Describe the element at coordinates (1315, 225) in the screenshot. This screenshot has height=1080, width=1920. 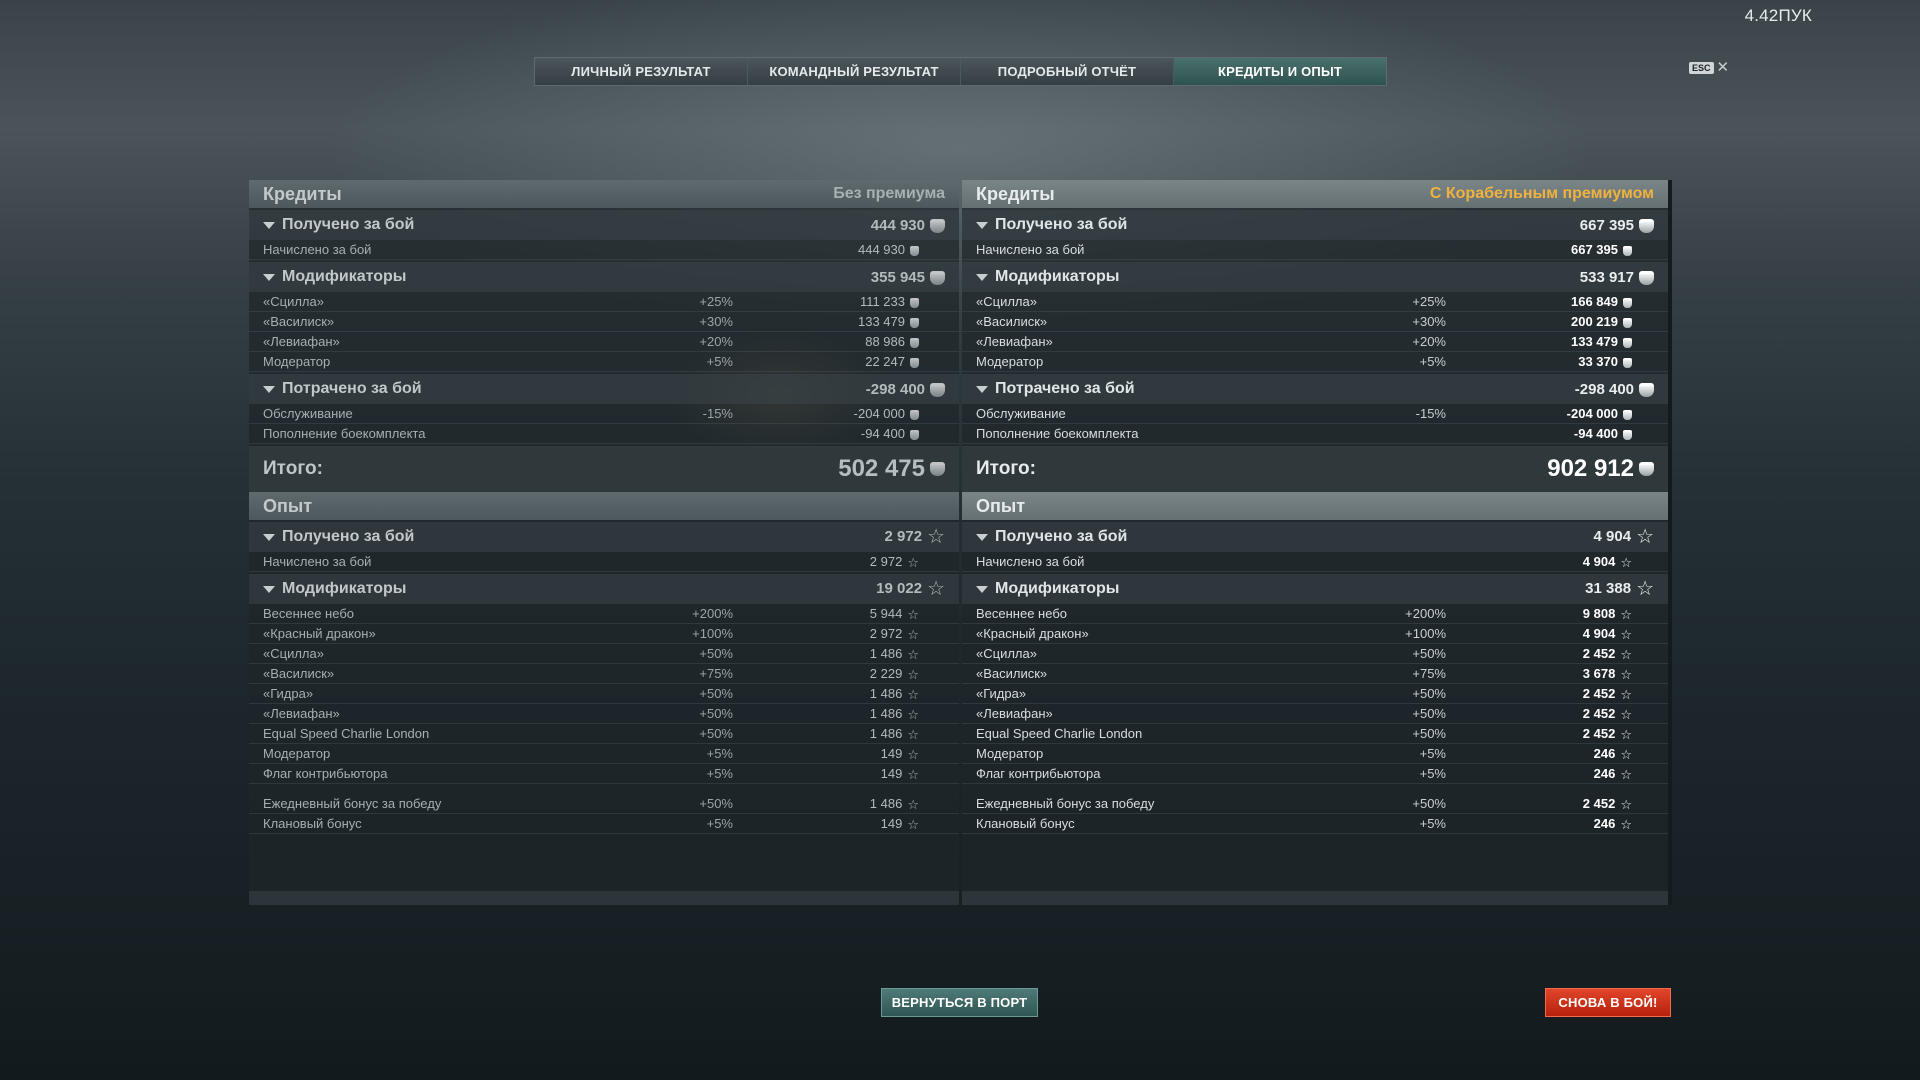
I see `credits-earned-group: Получено за бой 667 395` at that location.